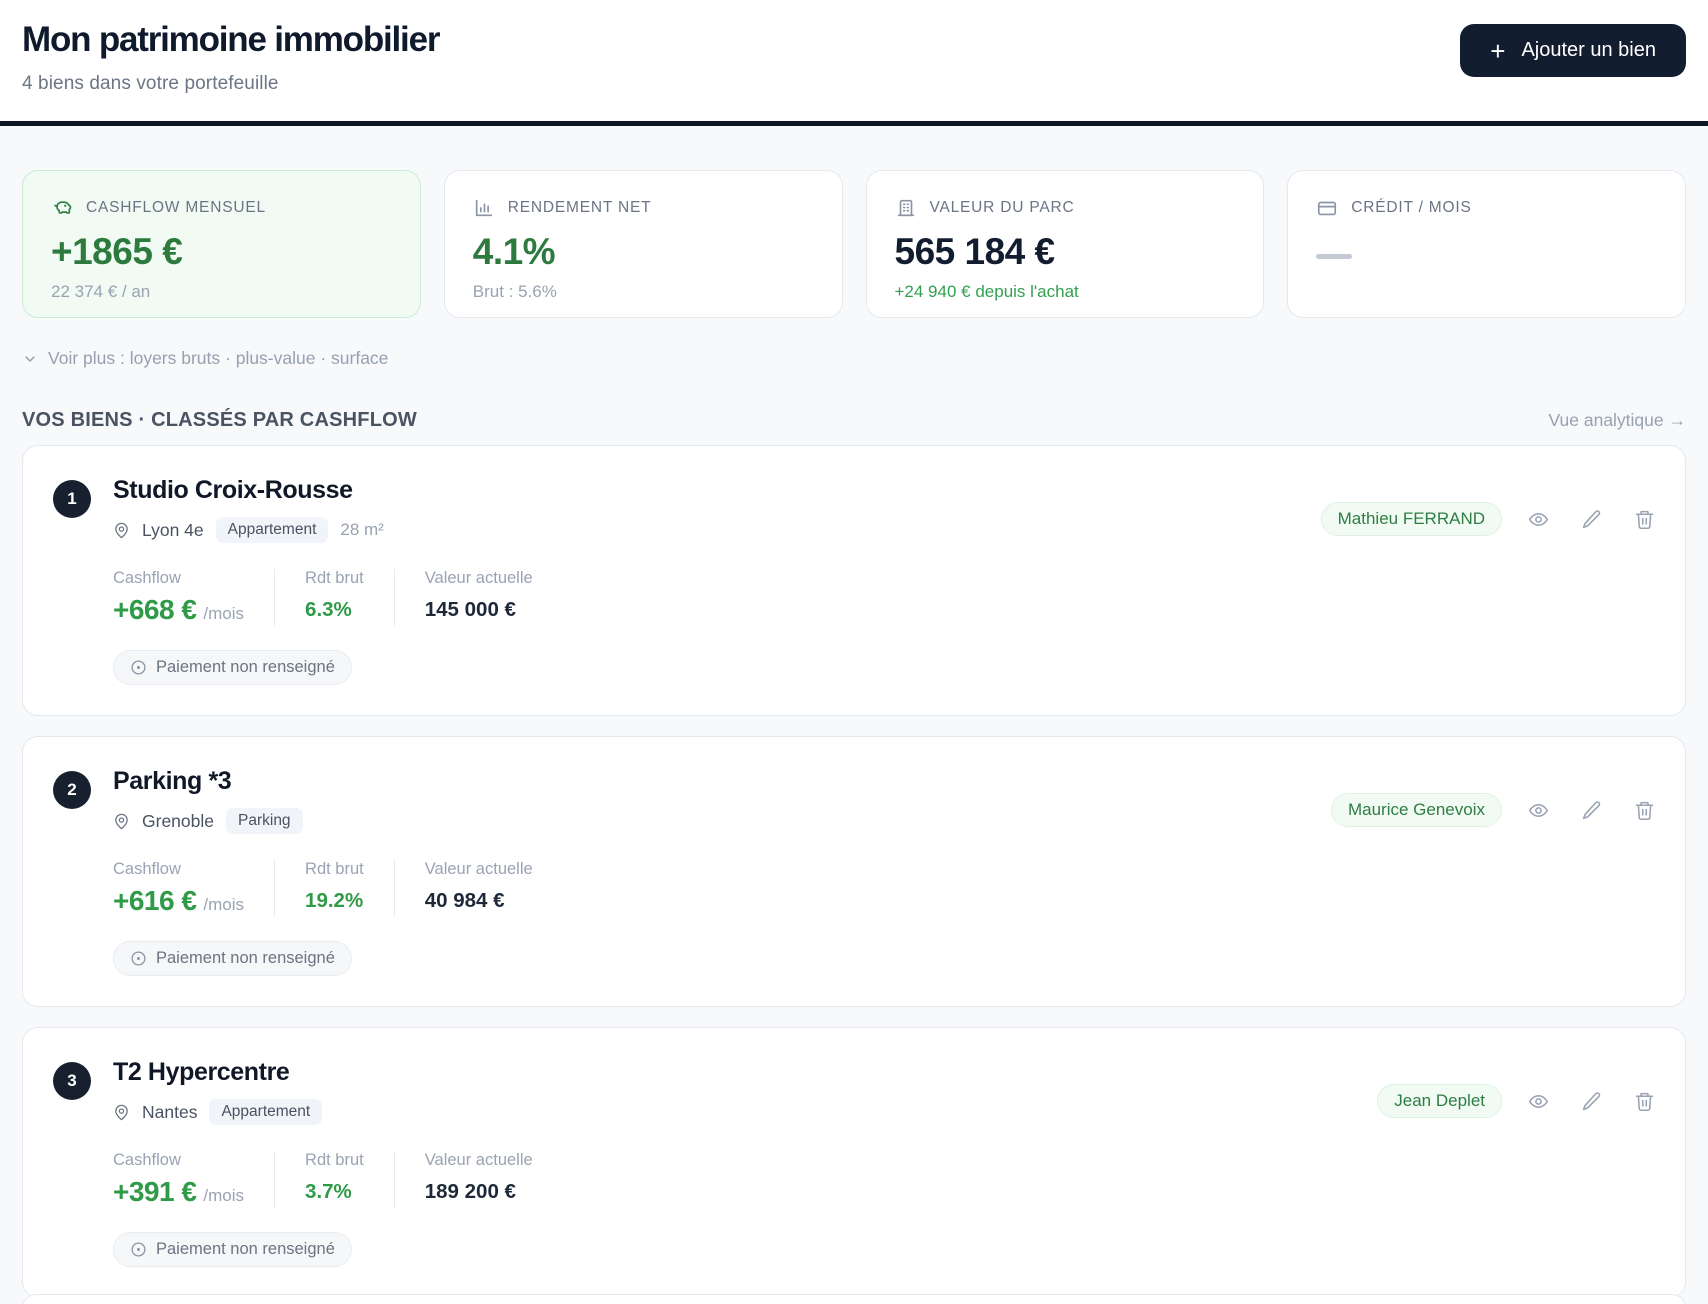  Describe the element at coordinates (101, 291) in the screenshot. I see `stat-sub-cashflow: 22 374 € / an` at that location.